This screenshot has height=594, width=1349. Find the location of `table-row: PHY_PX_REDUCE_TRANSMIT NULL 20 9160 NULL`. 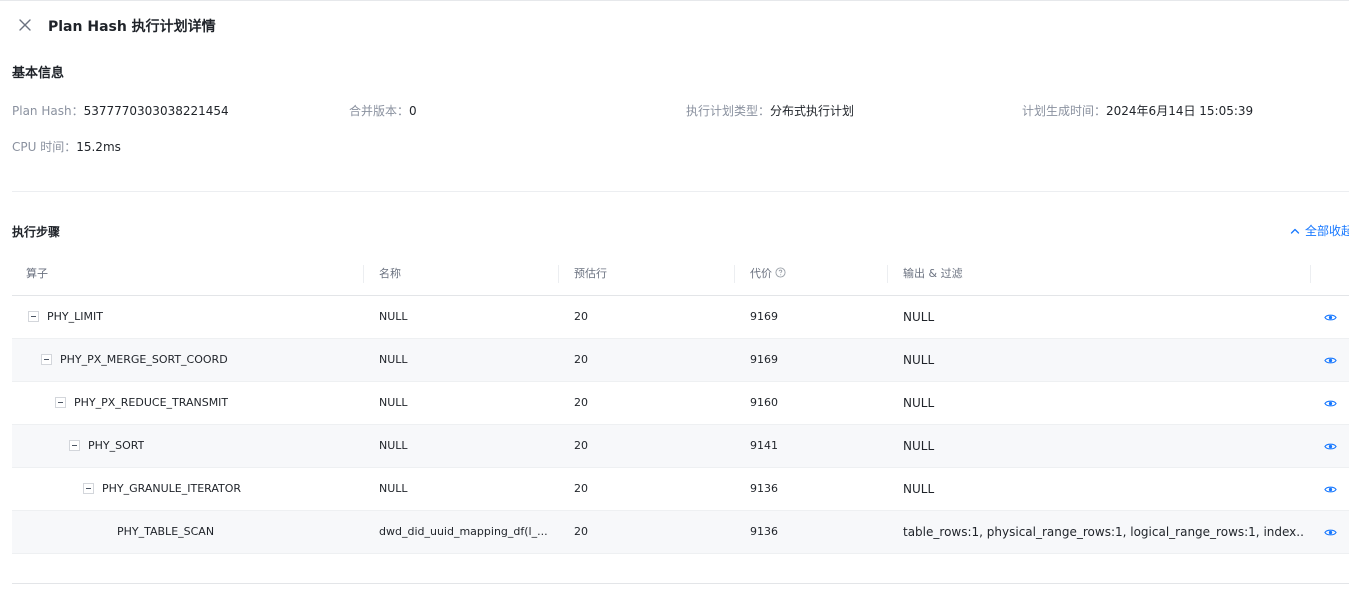

table-row: PHY_PX_REDUCE_TRANSMIT NULL 20 9160 NULL is located at coordinates (680, 403).